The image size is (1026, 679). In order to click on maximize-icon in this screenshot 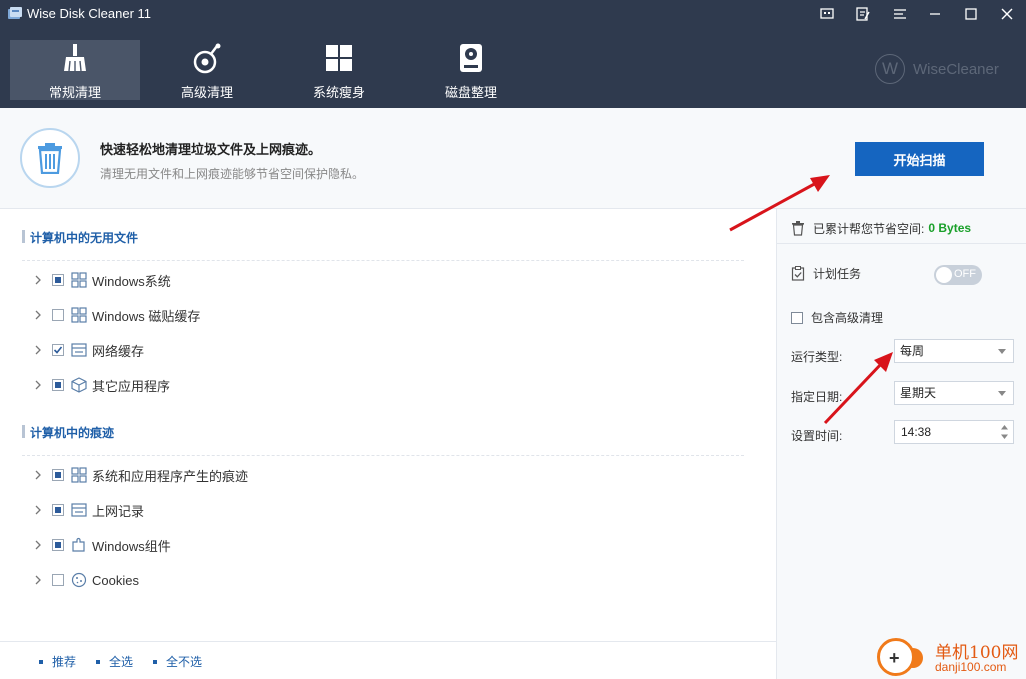, I will do `click(971, 14)`.